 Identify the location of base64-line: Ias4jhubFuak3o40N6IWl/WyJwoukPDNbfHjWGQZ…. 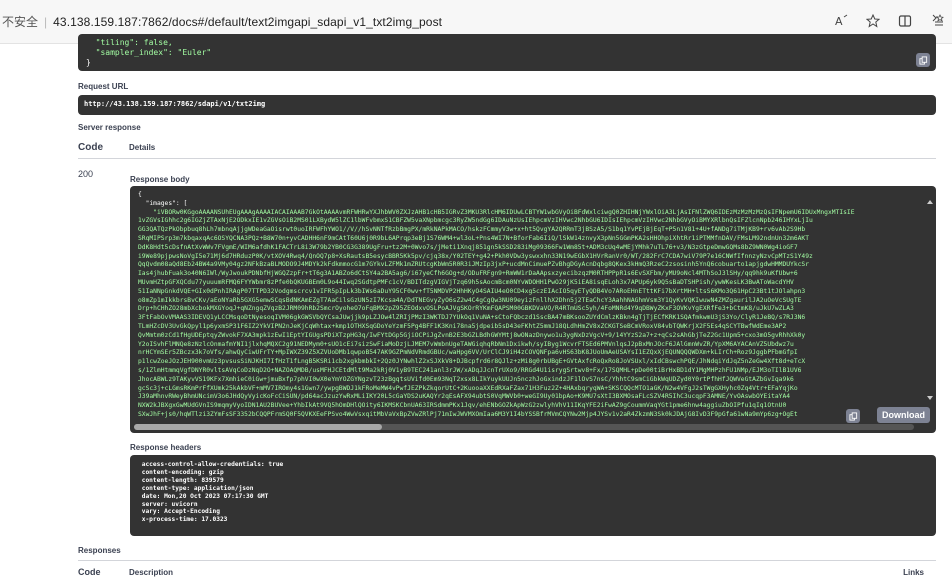
(468, 274).